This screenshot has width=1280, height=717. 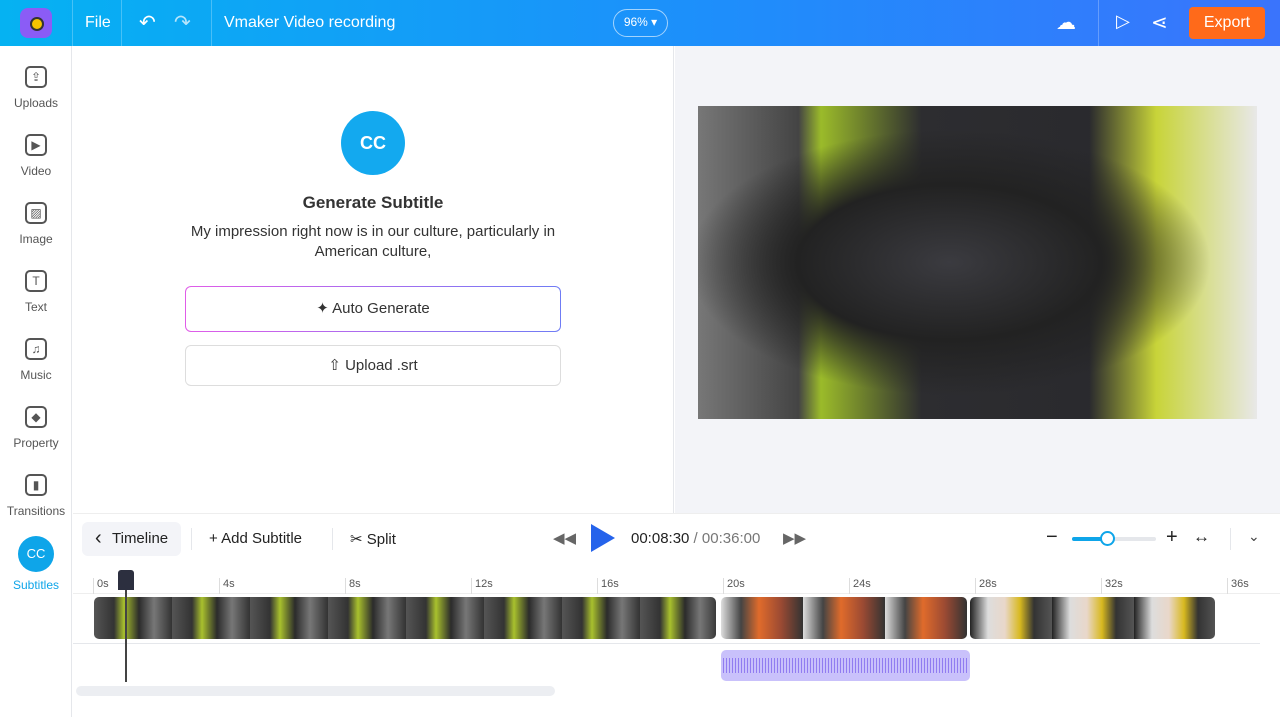 What do you see at coordinates (1066, 22) in the screenshot?
I see `cloud-save-icon: ☁` at bounding box center [1066, 22].